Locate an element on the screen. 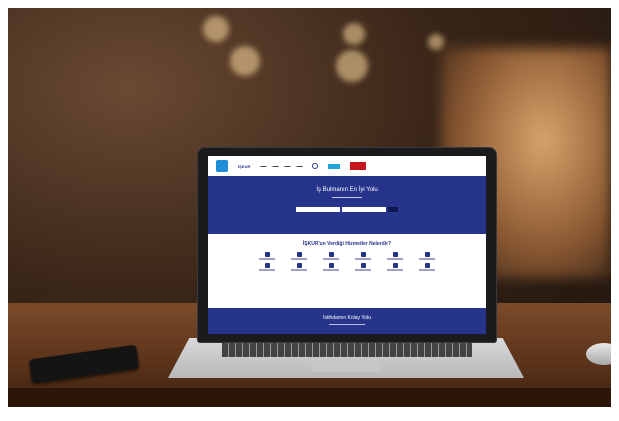 The height and width of the screenshot is (421, 619). job-keyword-input is located at coordinates (318, 209).